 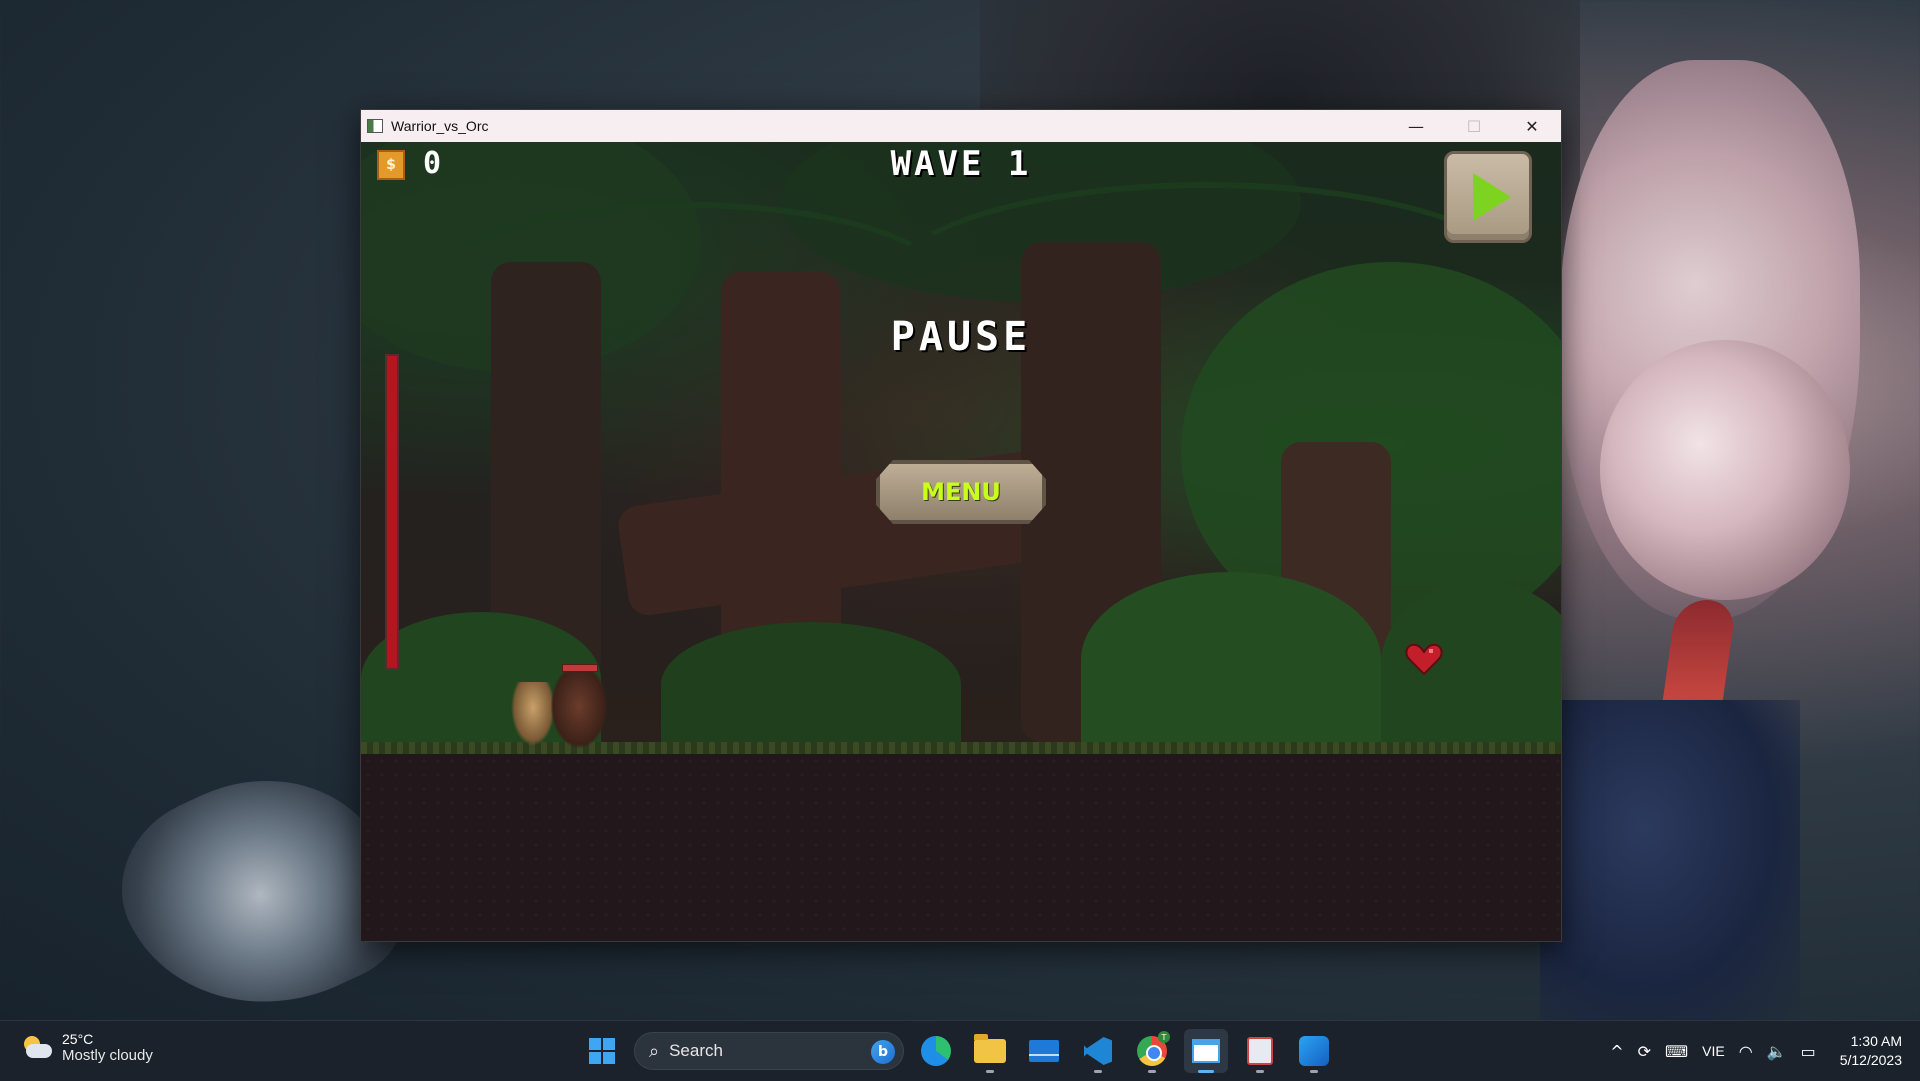 I want to click on wifi-icon: ◠, so click(x=1746, y=1051).